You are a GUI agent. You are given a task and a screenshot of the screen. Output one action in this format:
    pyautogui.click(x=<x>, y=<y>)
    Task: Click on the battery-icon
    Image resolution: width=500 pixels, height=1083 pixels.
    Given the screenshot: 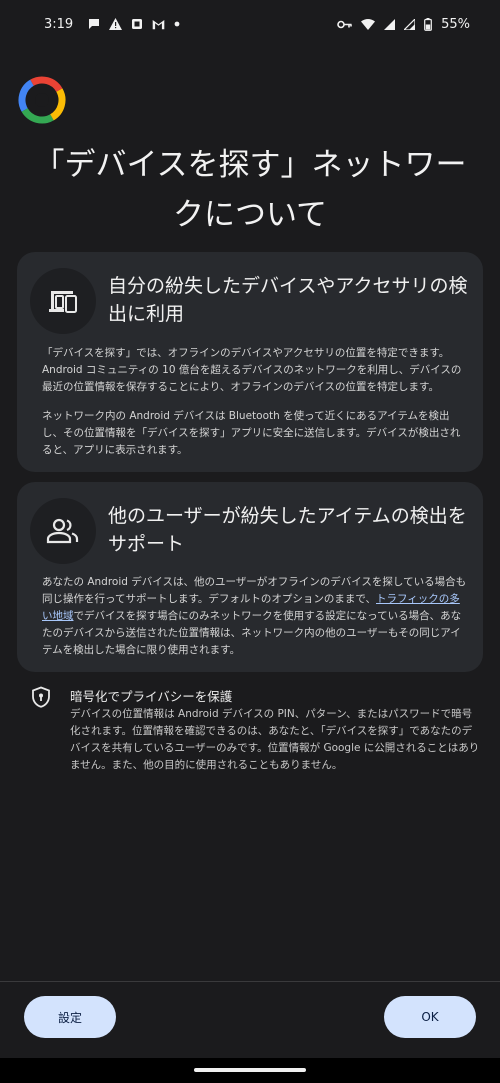 What is the action you would take?
    pyautogui.click(x=428, y=24)
    